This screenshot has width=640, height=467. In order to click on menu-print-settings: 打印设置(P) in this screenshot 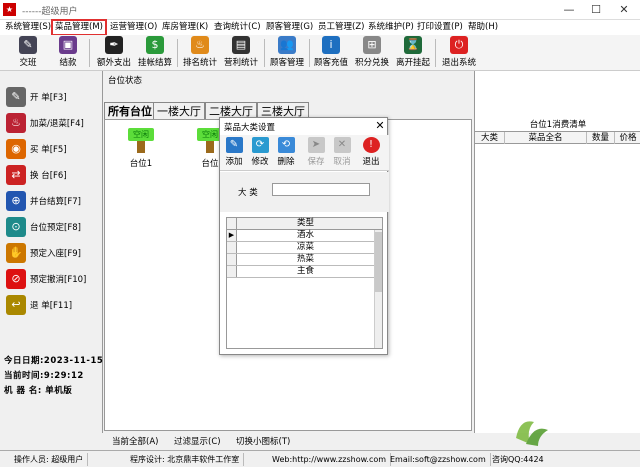, I will do `click(440, 27)`.